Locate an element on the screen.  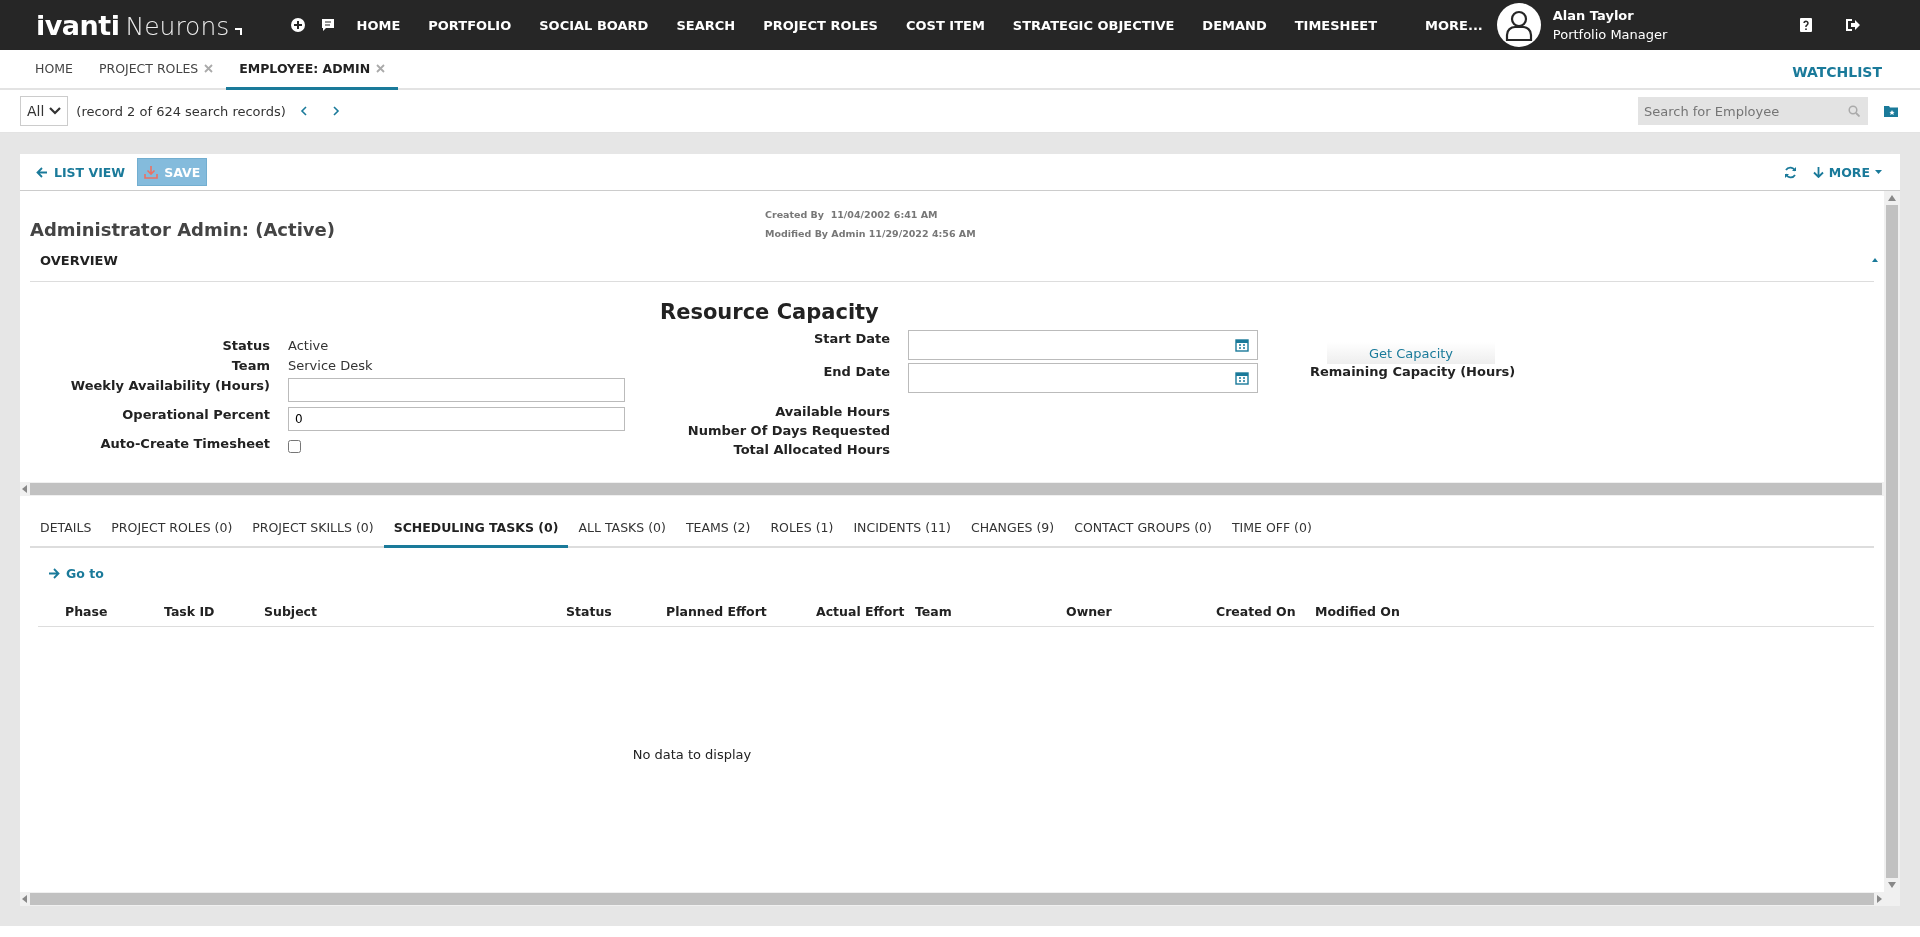
detail-tab: TEAMS (2) is located at coordinates (718, 529).